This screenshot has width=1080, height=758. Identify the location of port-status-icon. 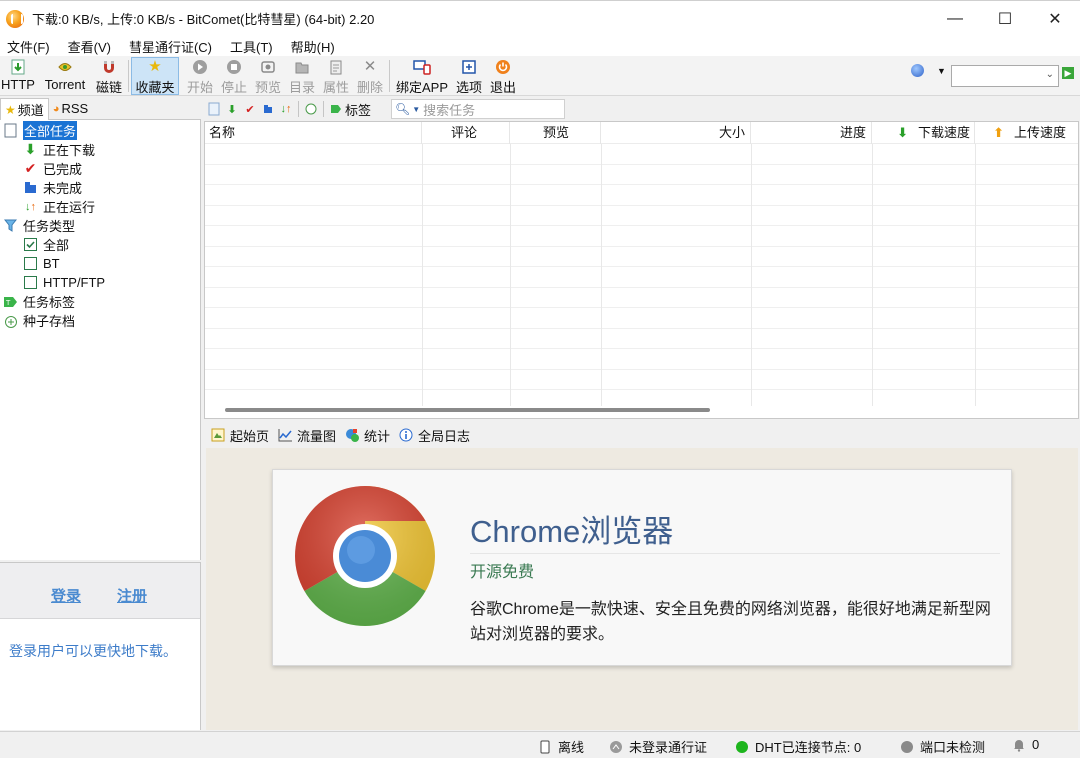
(907, 747).